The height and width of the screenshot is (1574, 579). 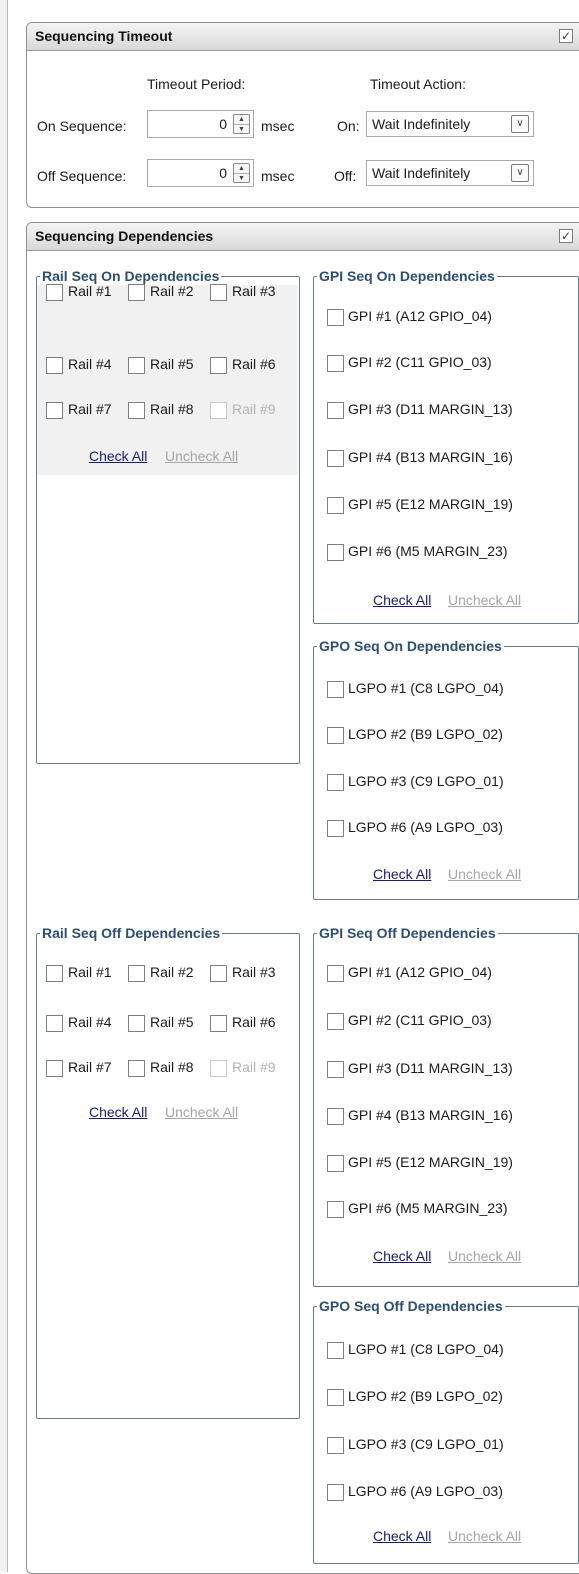 I want to click on rail-seq-on-group: Rail Seq On Dependencies, so click(x=168, y=516).